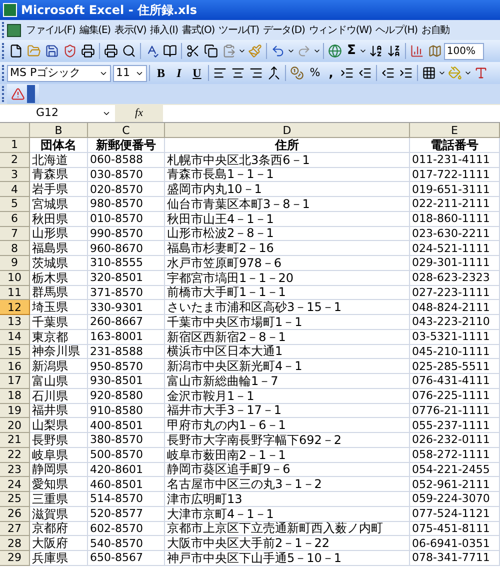 This screenshot has height=572, width=500. I want to click on table-cell: 新潟市中央区新光町4－1, so click(287, 366).